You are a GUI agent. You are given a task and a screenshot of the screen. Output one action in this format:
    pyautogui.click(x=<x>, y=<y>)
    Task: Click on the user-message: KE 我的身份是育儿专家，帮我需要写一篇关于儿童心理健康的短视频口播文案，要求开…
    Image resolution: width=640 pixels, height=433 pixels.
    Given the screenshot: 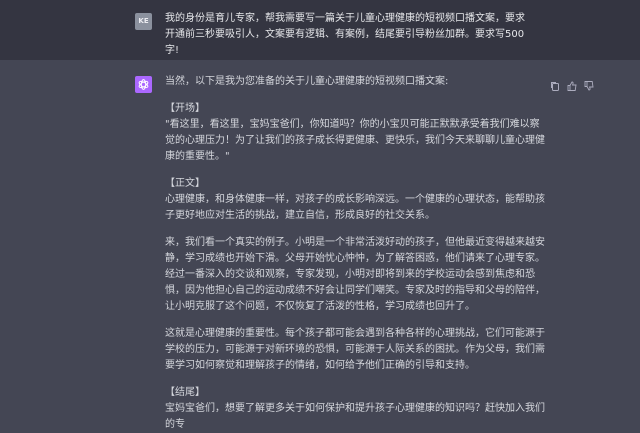 What is the action you would take?
    pyautogui.click(x=320, y=30)
    